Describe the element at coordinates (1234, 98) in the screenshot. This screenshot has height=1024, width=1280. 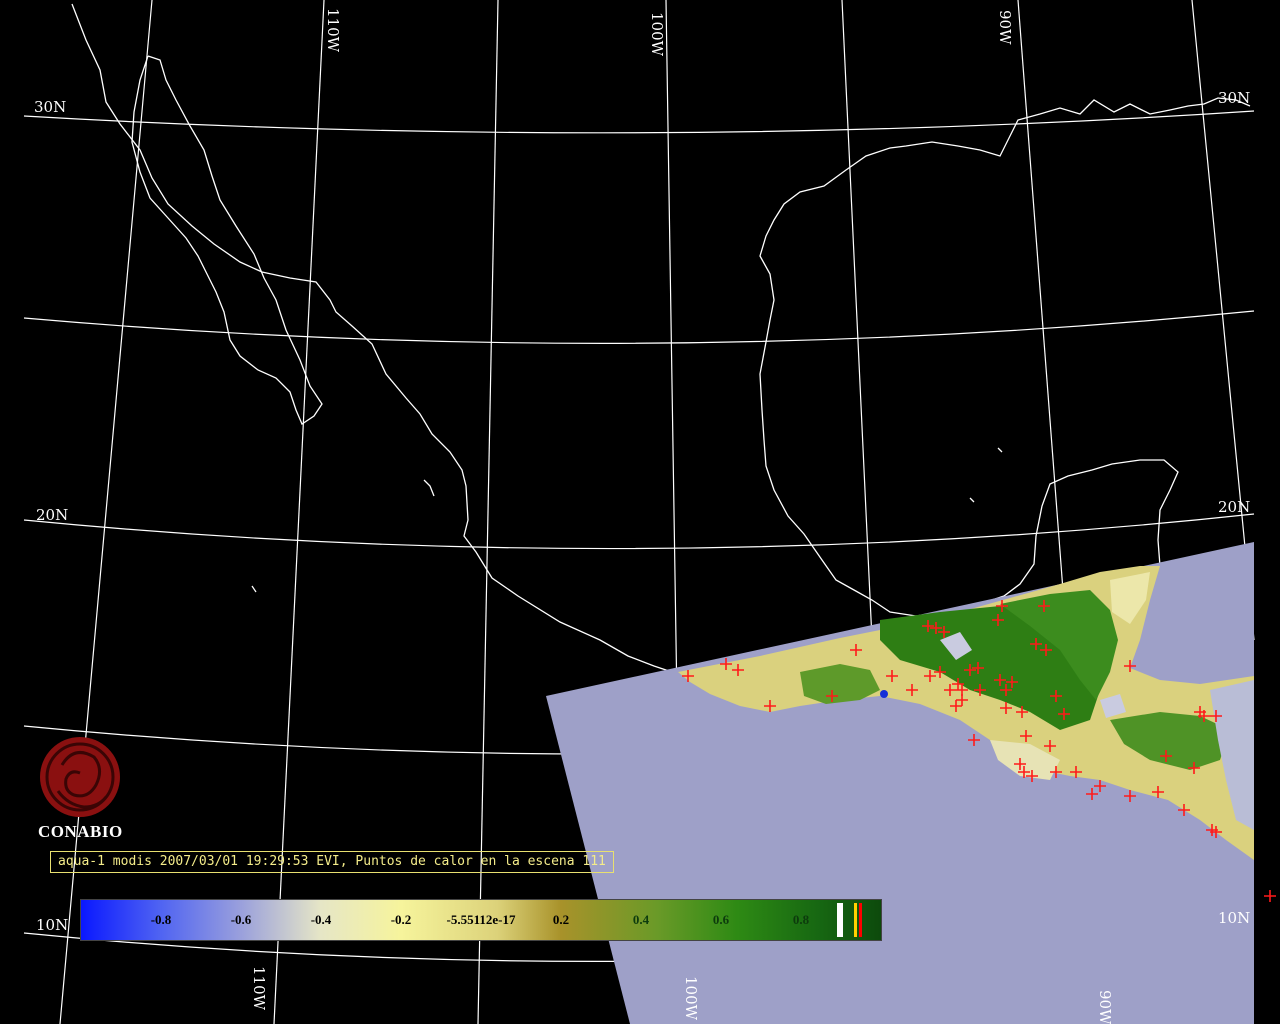
I see `lat-label-30n-right: 30N` at that location.